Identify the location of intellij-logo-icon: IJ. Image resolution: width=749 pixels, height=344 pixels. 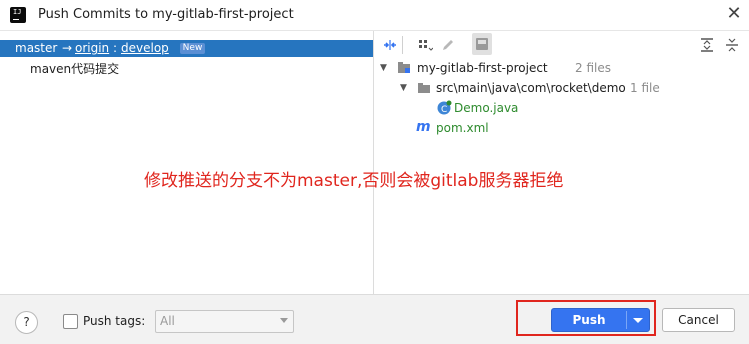
(18, 15).